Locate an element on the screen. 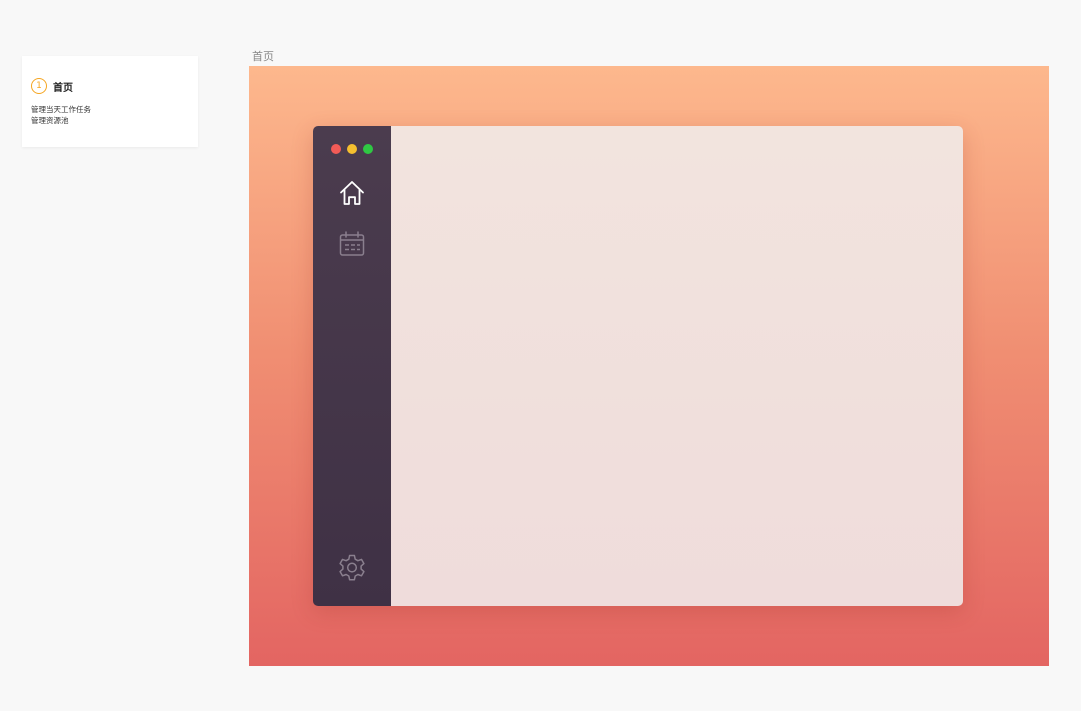 The height and width of the screenshot is (711, 1081). minimize-window-button is located at coordinates (352, 149).